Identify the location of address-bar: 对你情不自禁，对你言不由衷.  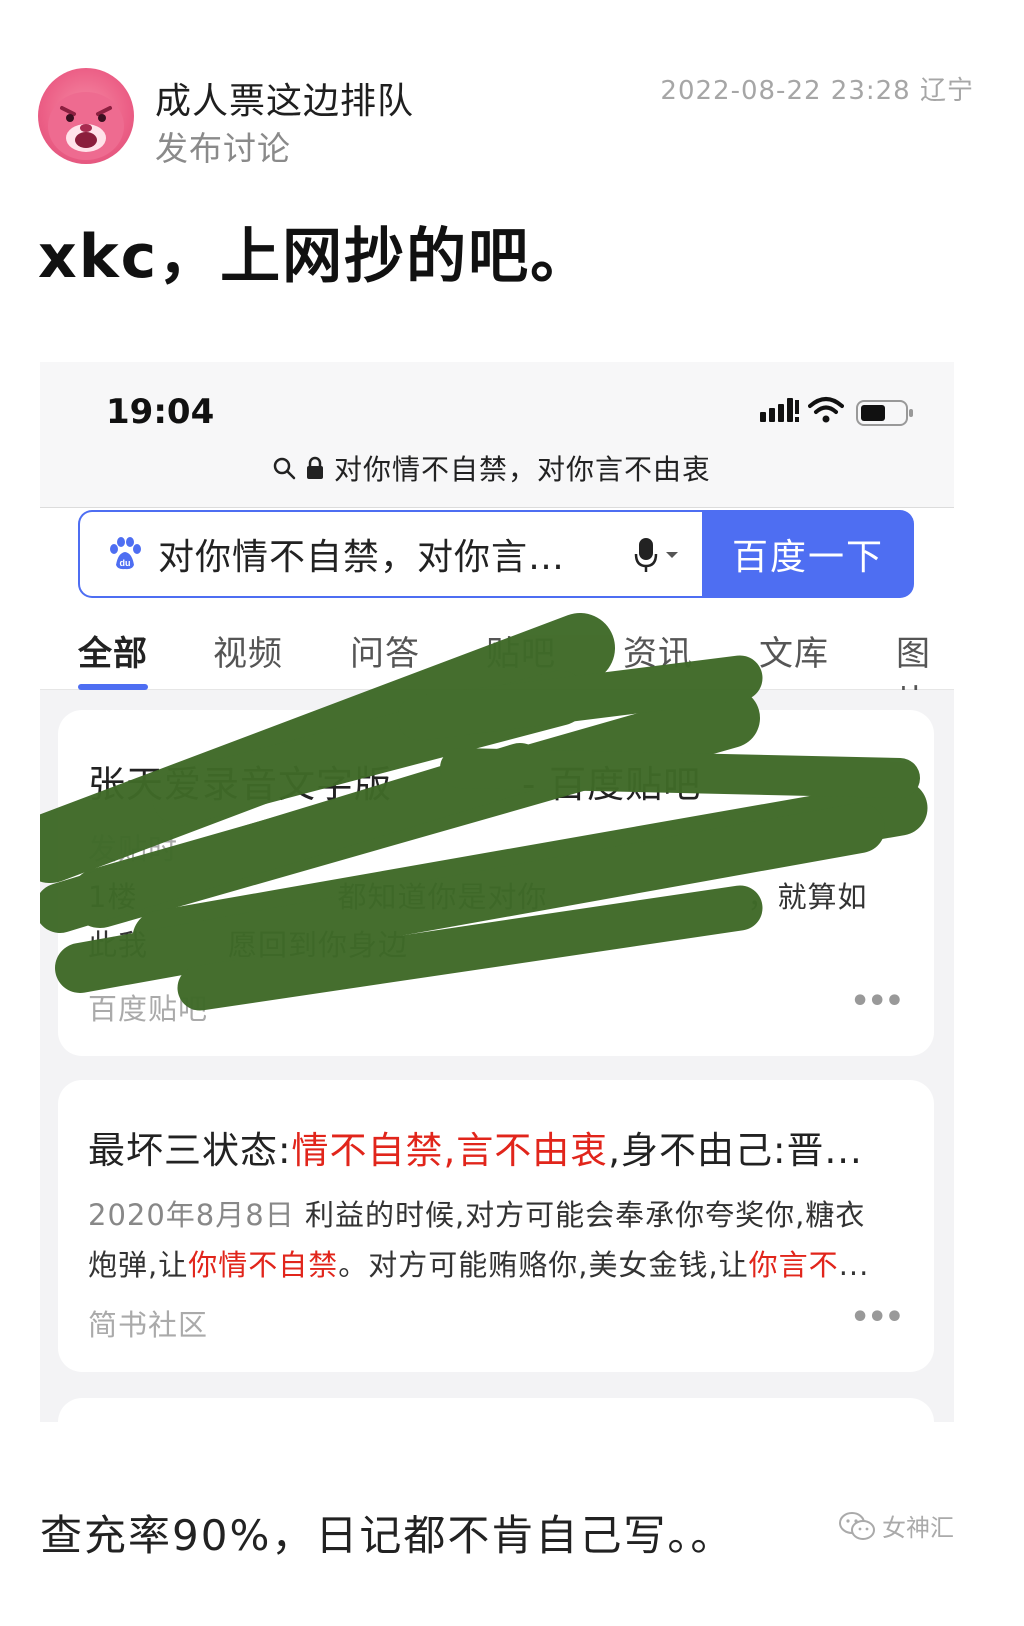
(491, 468).